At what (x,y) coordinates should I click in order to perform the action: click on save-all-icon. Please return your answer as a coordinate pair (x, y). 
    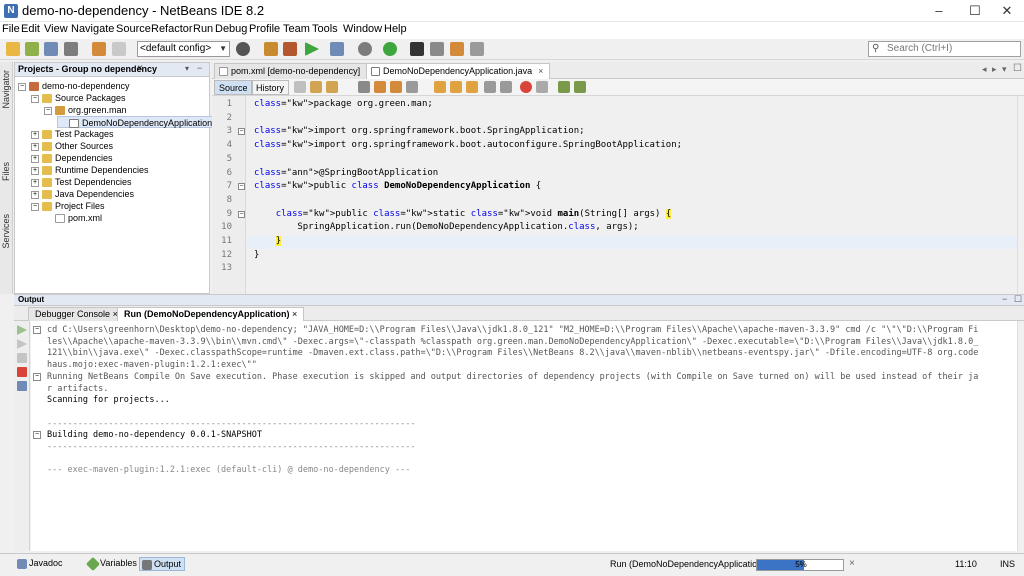
    Looking at the image, I should click on (71, 49).